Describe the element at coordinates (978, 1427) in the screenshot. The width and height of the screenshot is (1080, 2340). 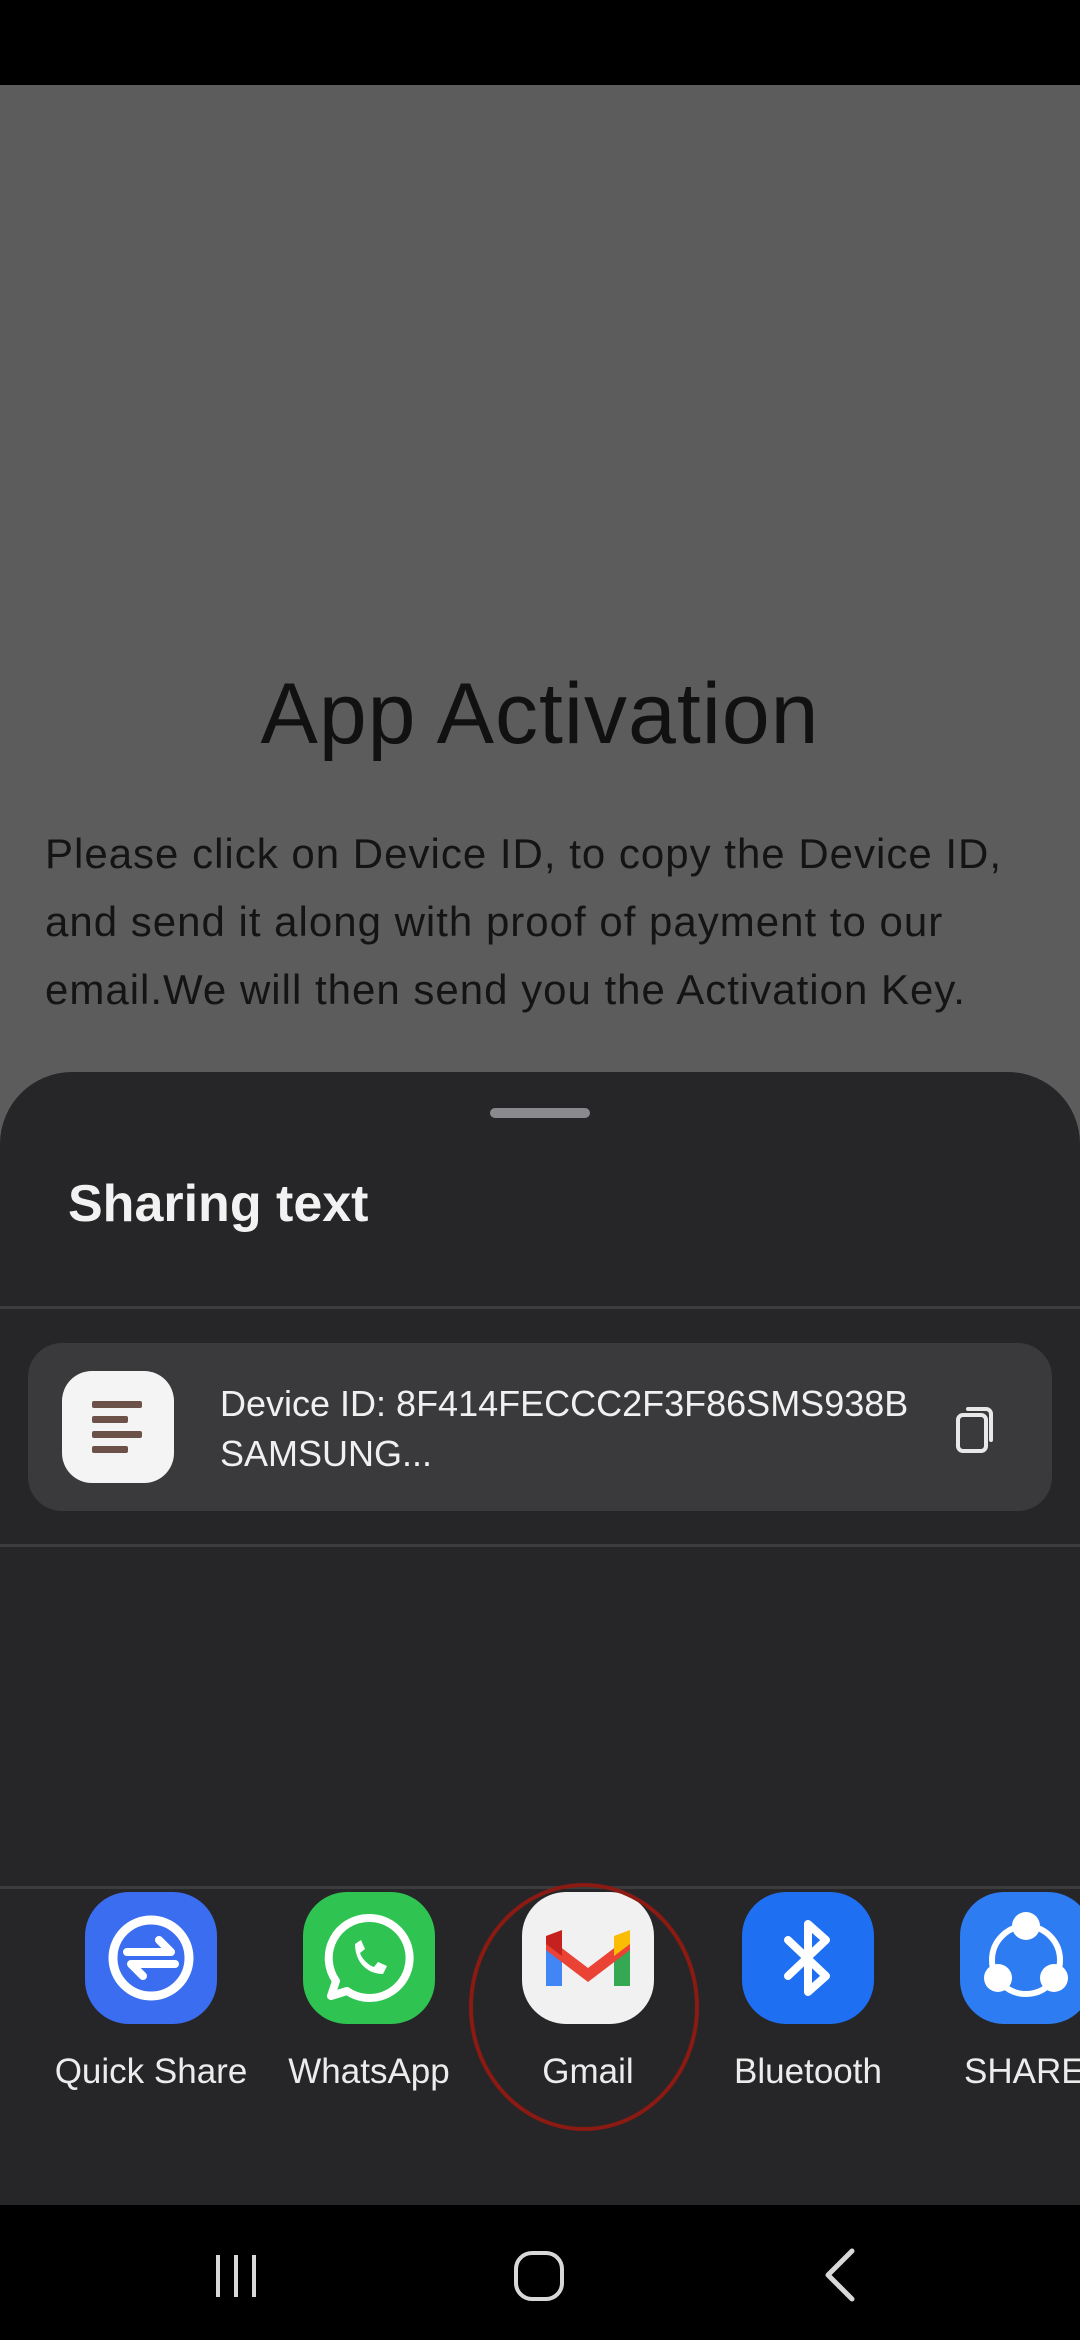
I see `copy-icon` at that location.